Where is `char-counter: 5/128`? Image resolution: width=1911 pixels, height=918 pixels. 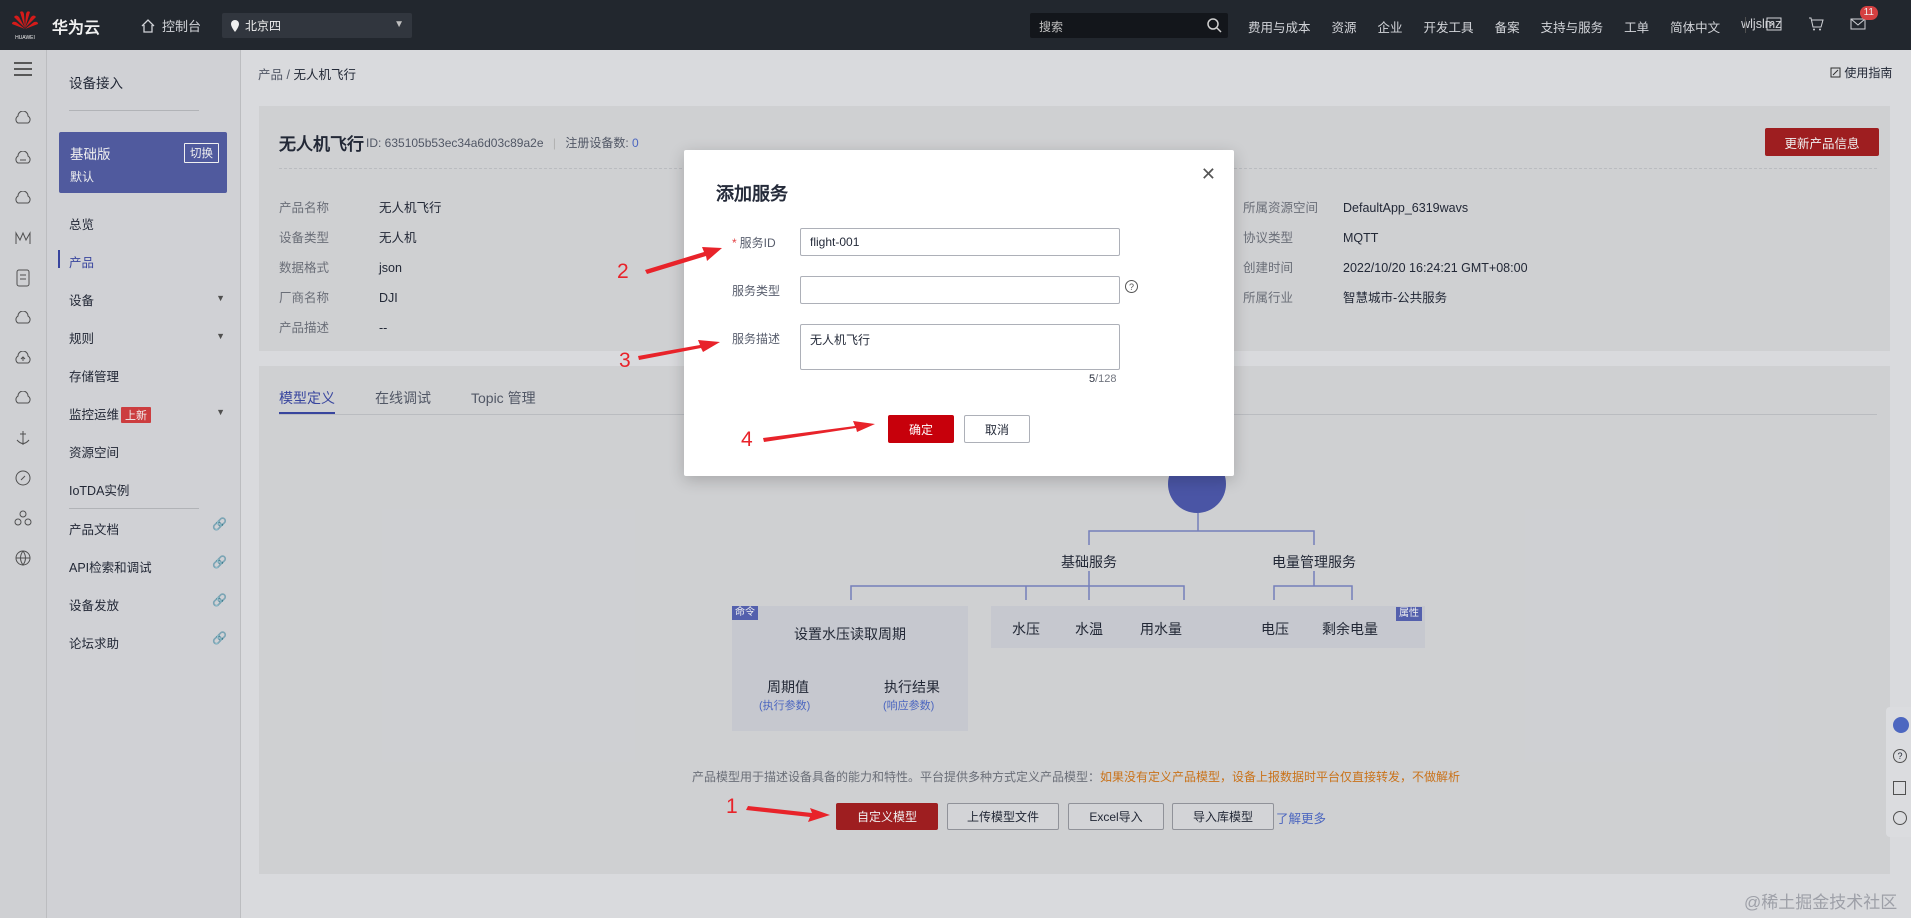 char-counter: 5/128 is located at coordinates (1103, 379).